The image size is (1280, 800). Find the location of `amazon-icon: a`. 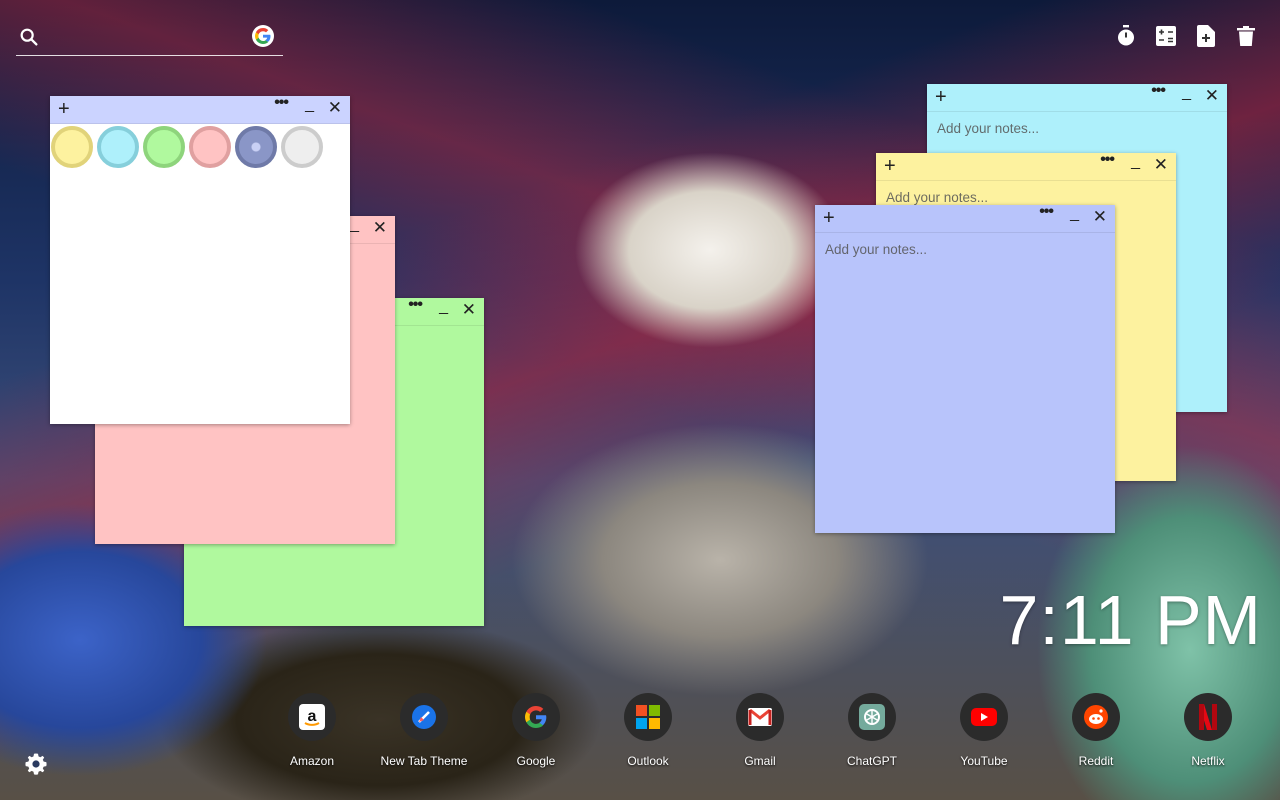

amazon-icon: a is located at coordinates (312, 717).